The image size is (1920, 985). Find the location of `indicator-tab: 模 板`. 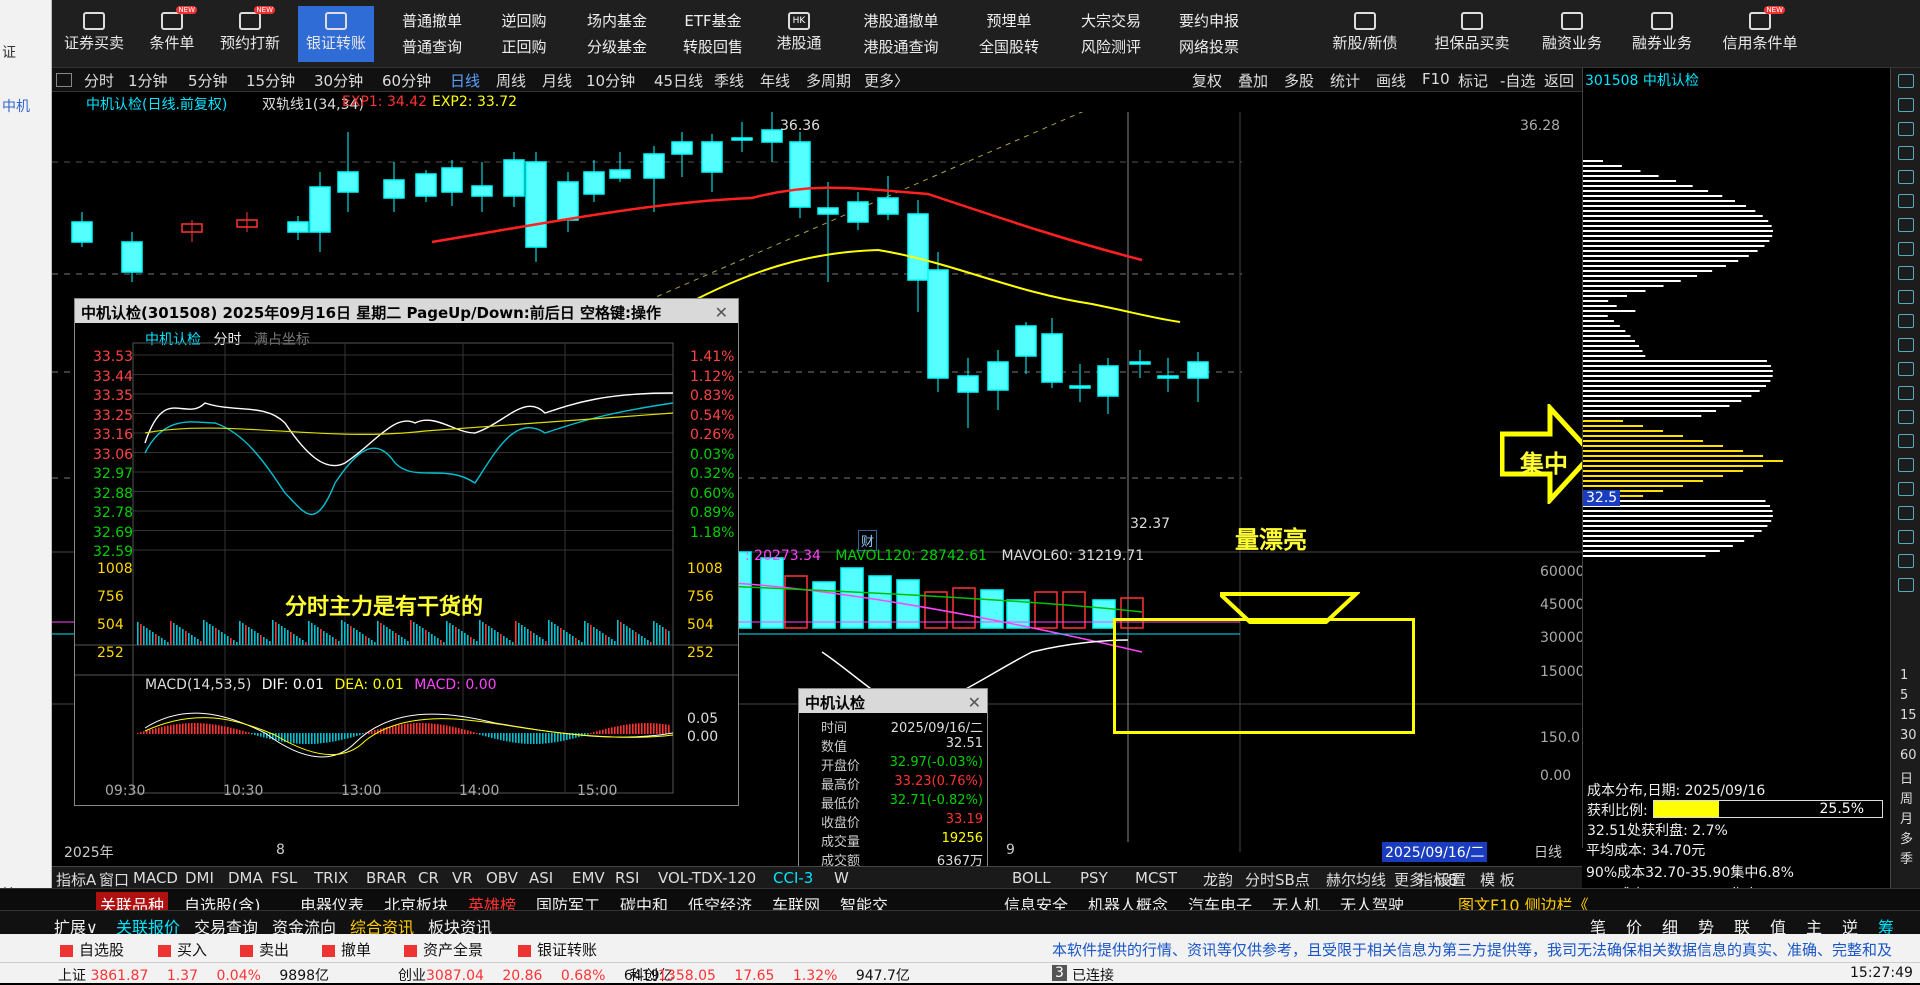

indicator-tab: 模 板 is located at coordinates (1497, 879).